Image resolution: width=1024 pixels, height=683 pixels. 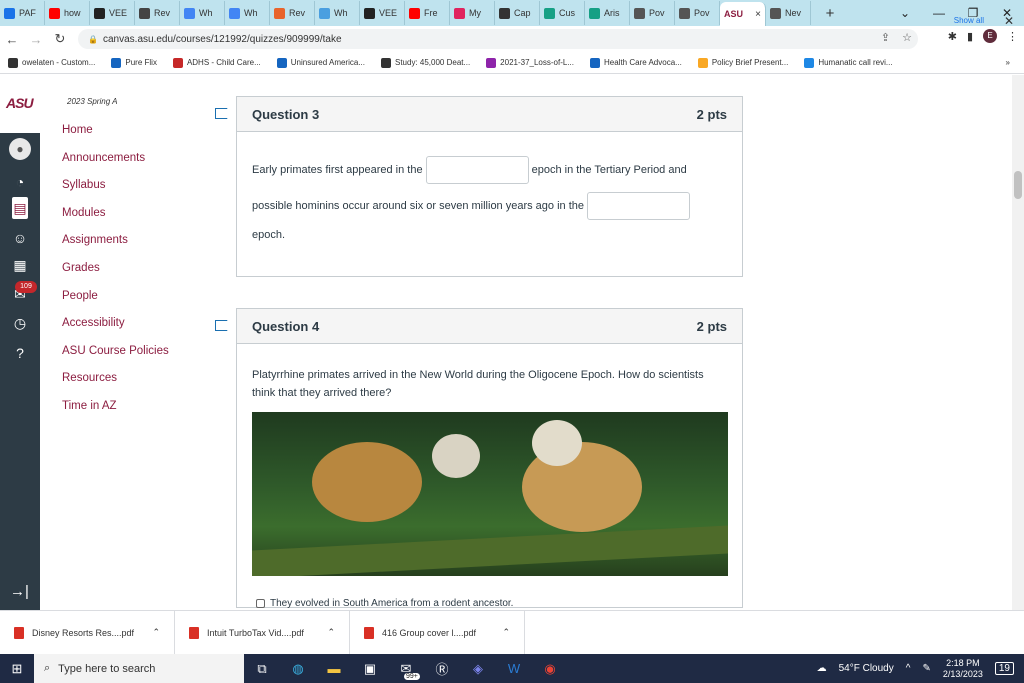 What do you see at coordinates (20, 103) in the screenshot?
I see `asu-logo: ASU` at bounding box center [20, 103].